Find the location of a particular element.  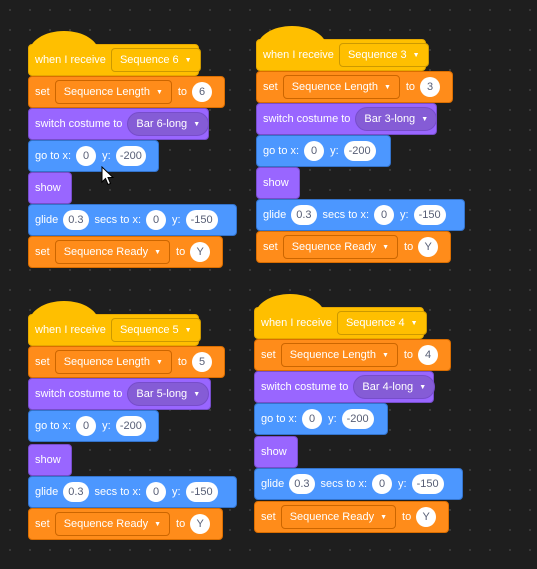

when-i-receive-block: when I receive Sequence 4 ▼ is located at coordinates (340, 316).